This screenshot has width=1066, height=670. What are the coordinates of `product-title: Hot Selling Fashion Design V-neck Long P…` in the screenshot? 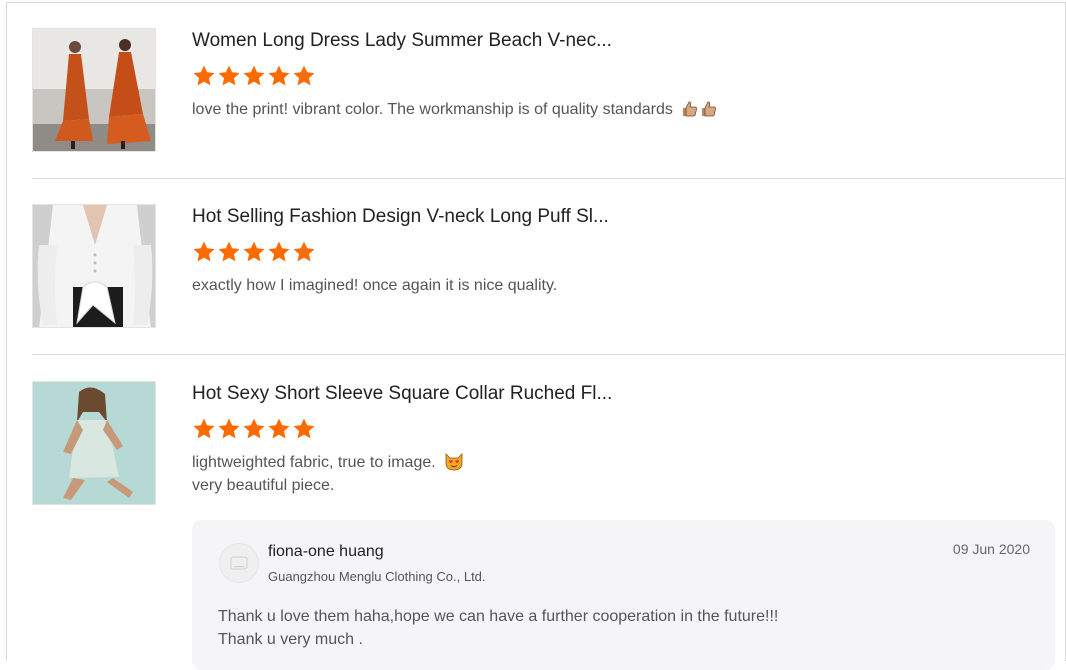 It's located at (400, 217).